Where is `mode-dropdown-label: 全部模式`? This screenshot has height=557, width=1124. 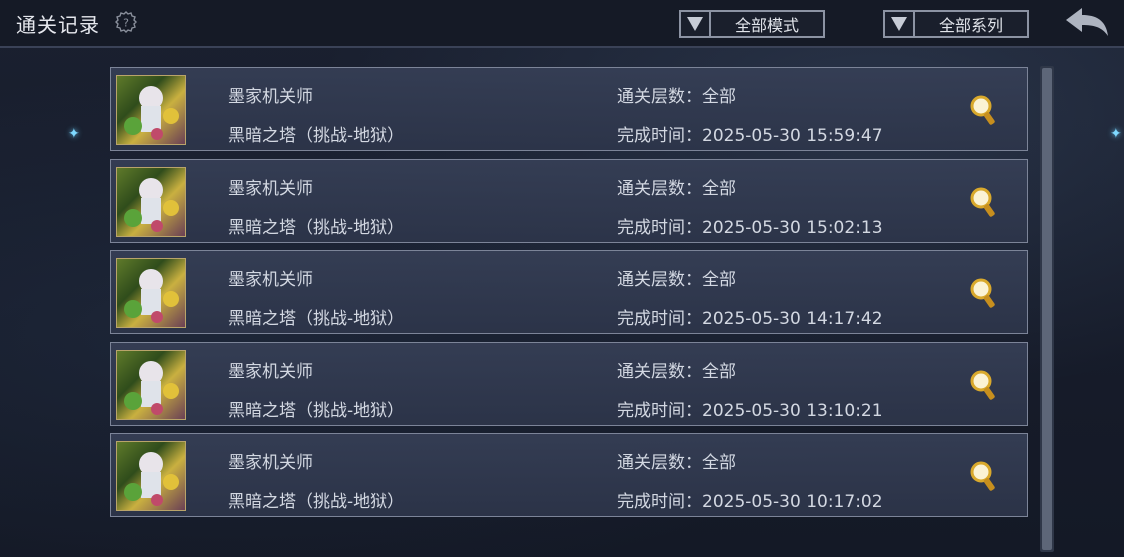
mode-dropdown-label: 全部模式 is located at coordinates (766, 25).